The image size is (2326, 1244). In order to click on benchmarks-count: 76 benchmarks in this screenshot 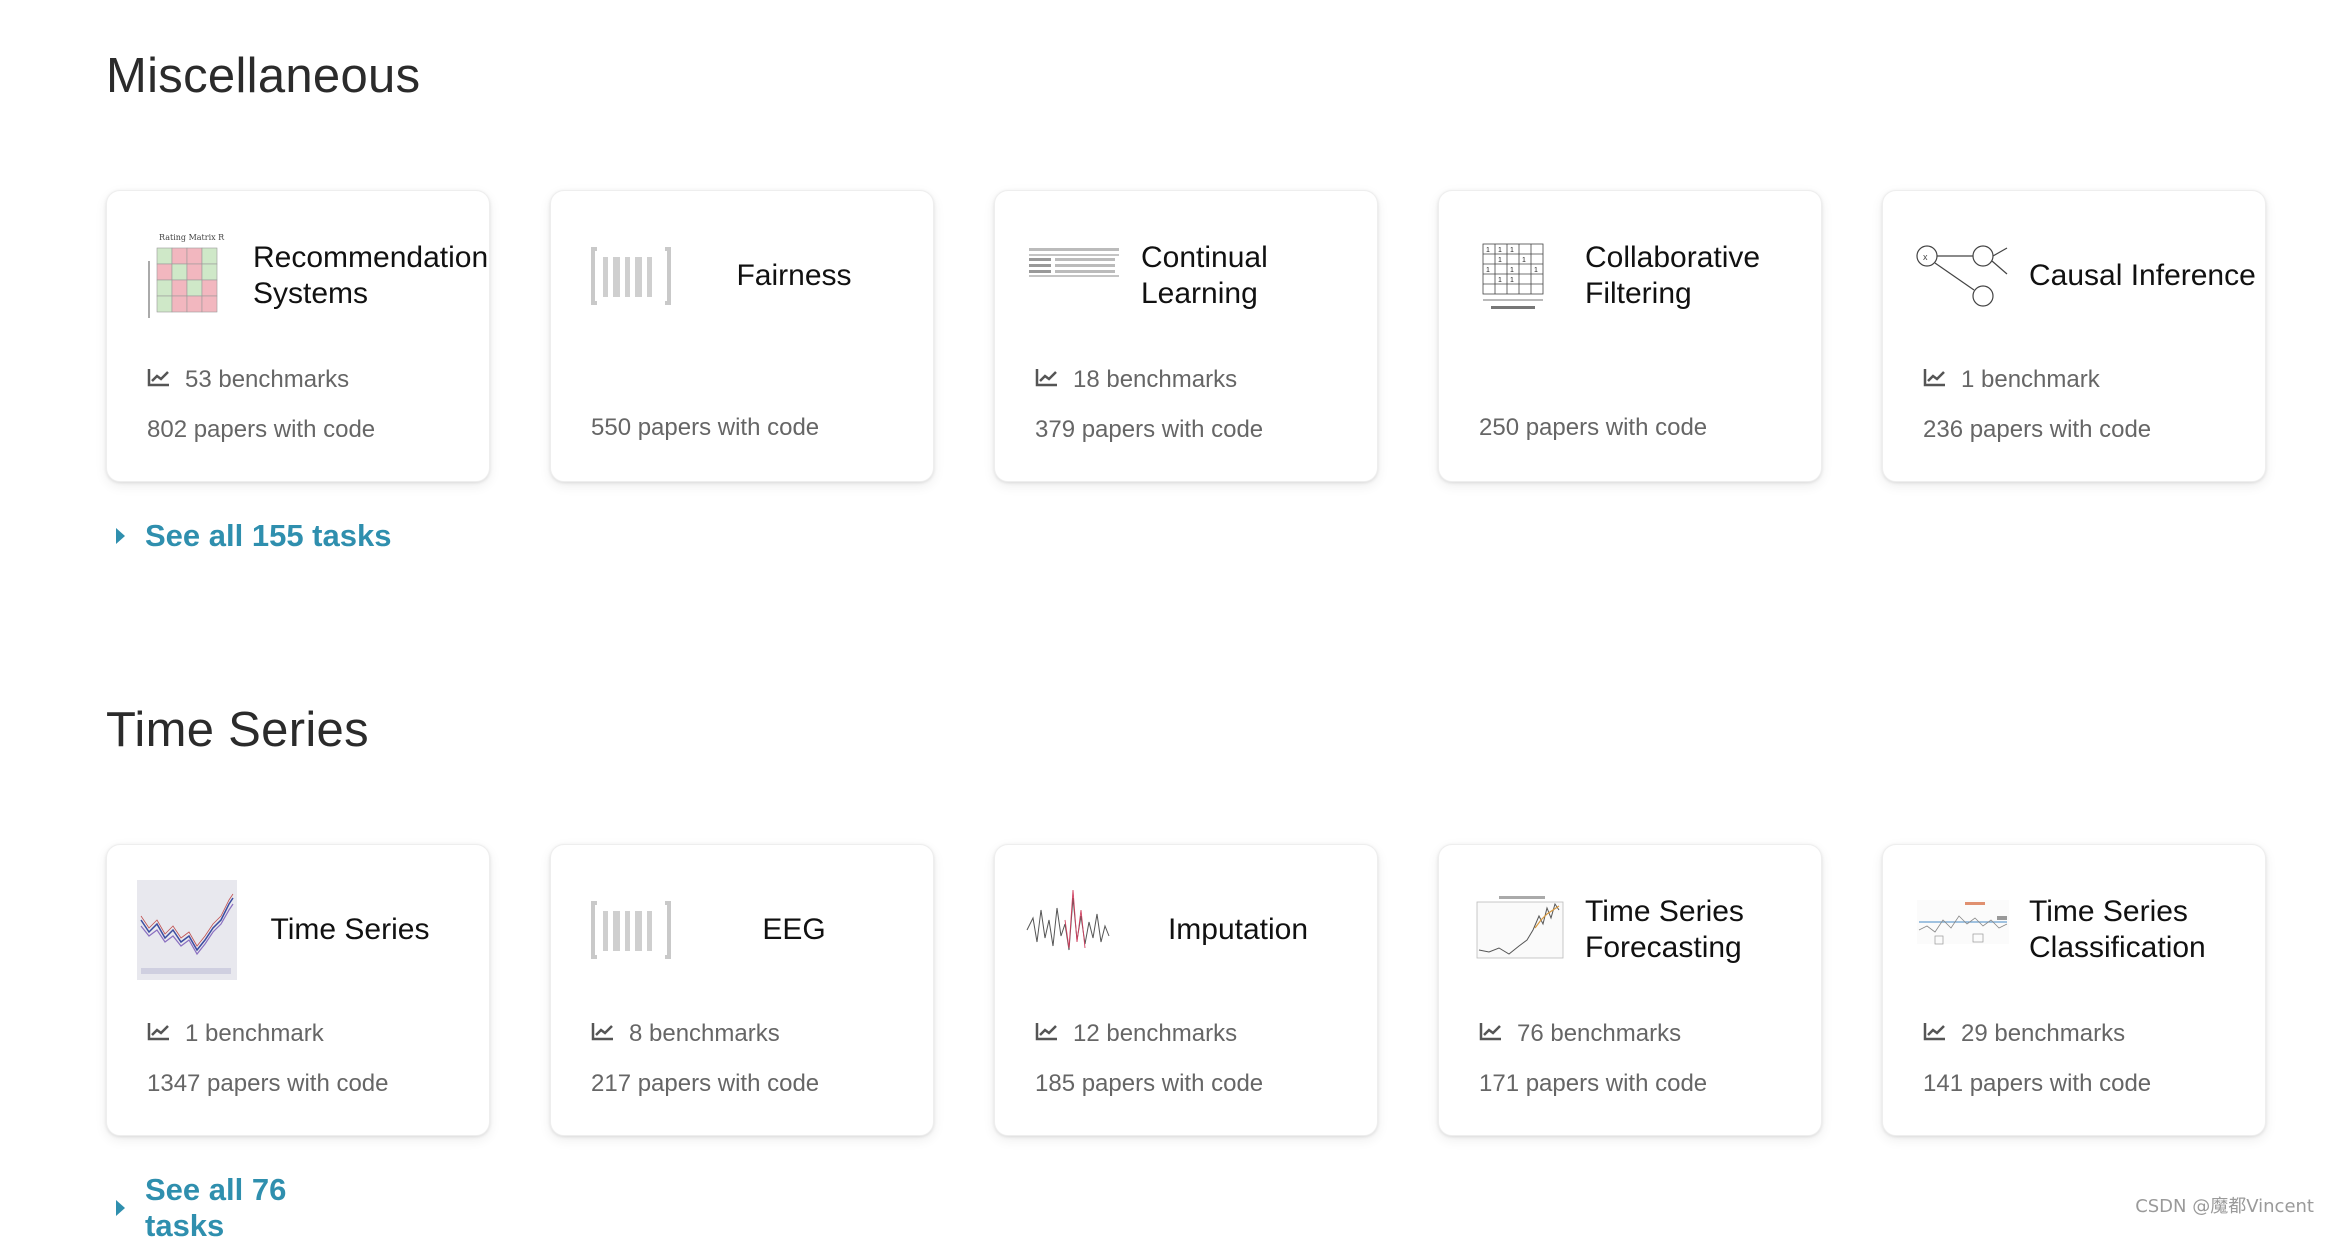, I will do `click(1580, 1034)`.